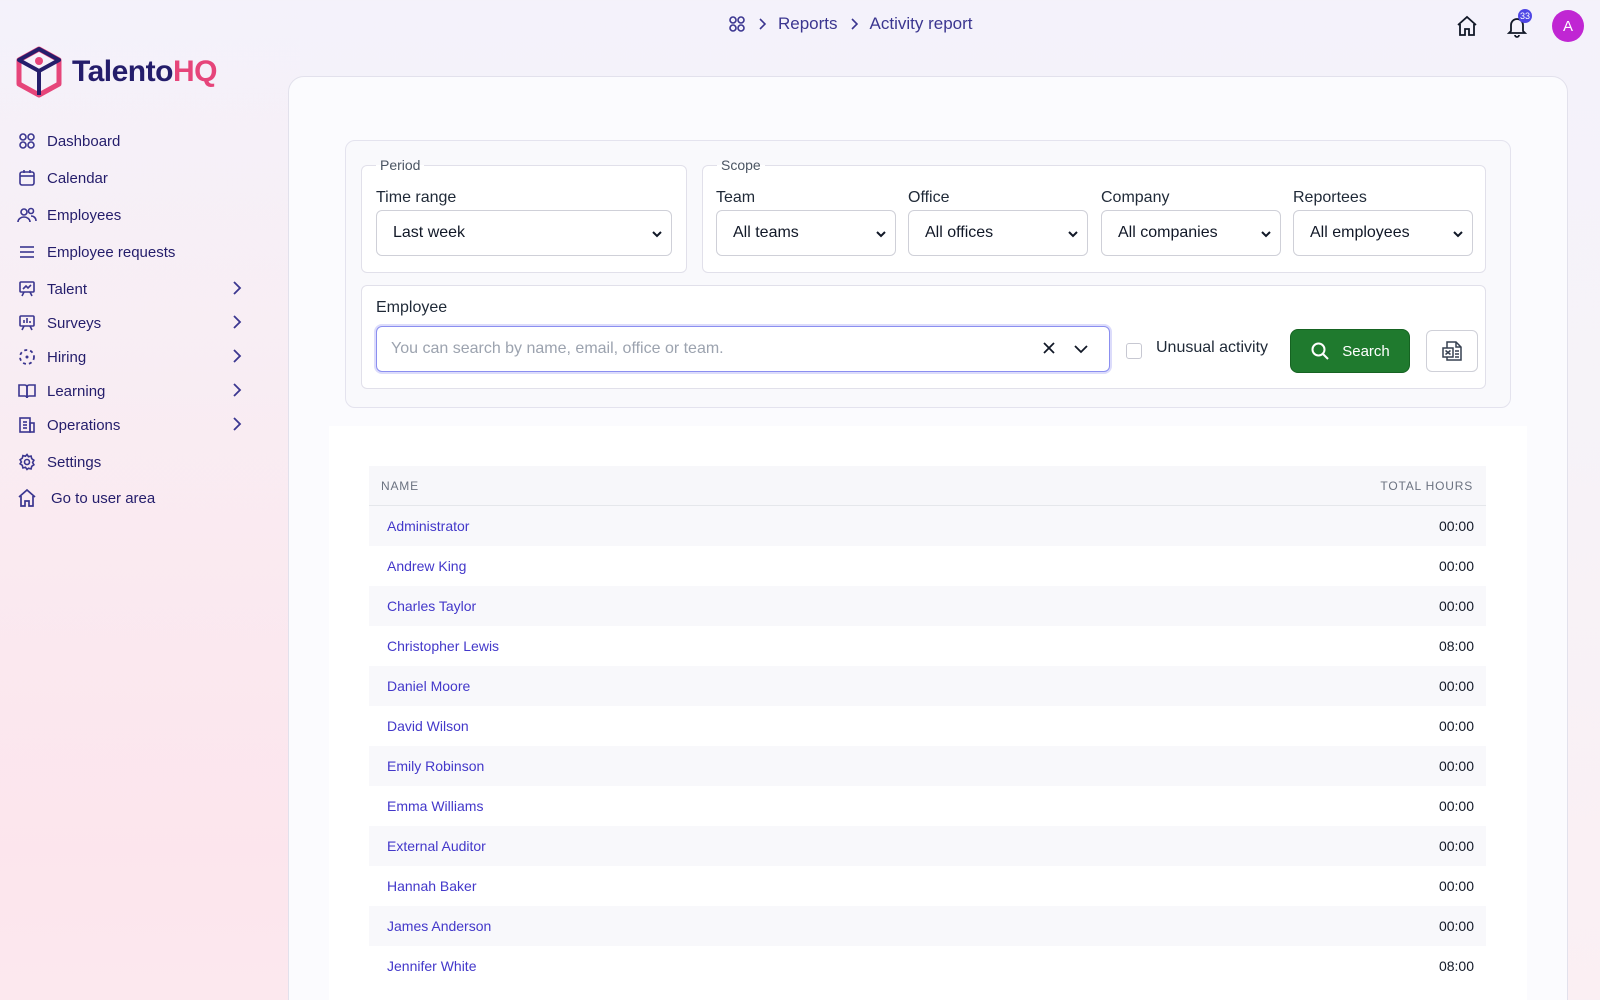 Image resolution: width=1600 pixels, height=1000 pixels. I want to click on company-value: All companies, so click(1168, 232).